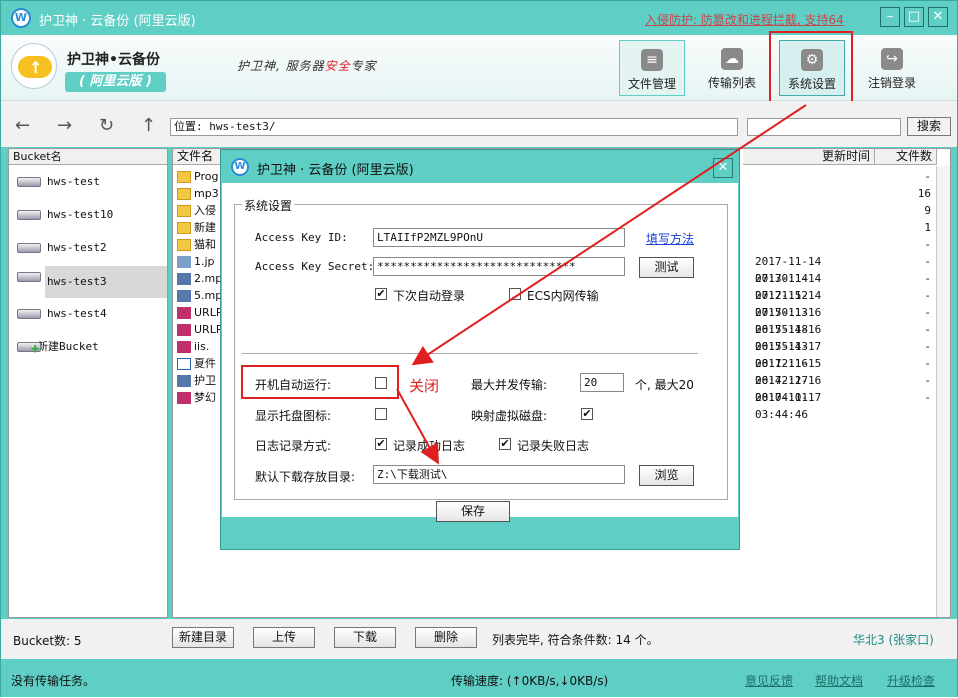 The image size is (958, 698). Describe the element at coordinates (90, 182) in the screenshot. I see `bucket-item: hws-test` at that location.